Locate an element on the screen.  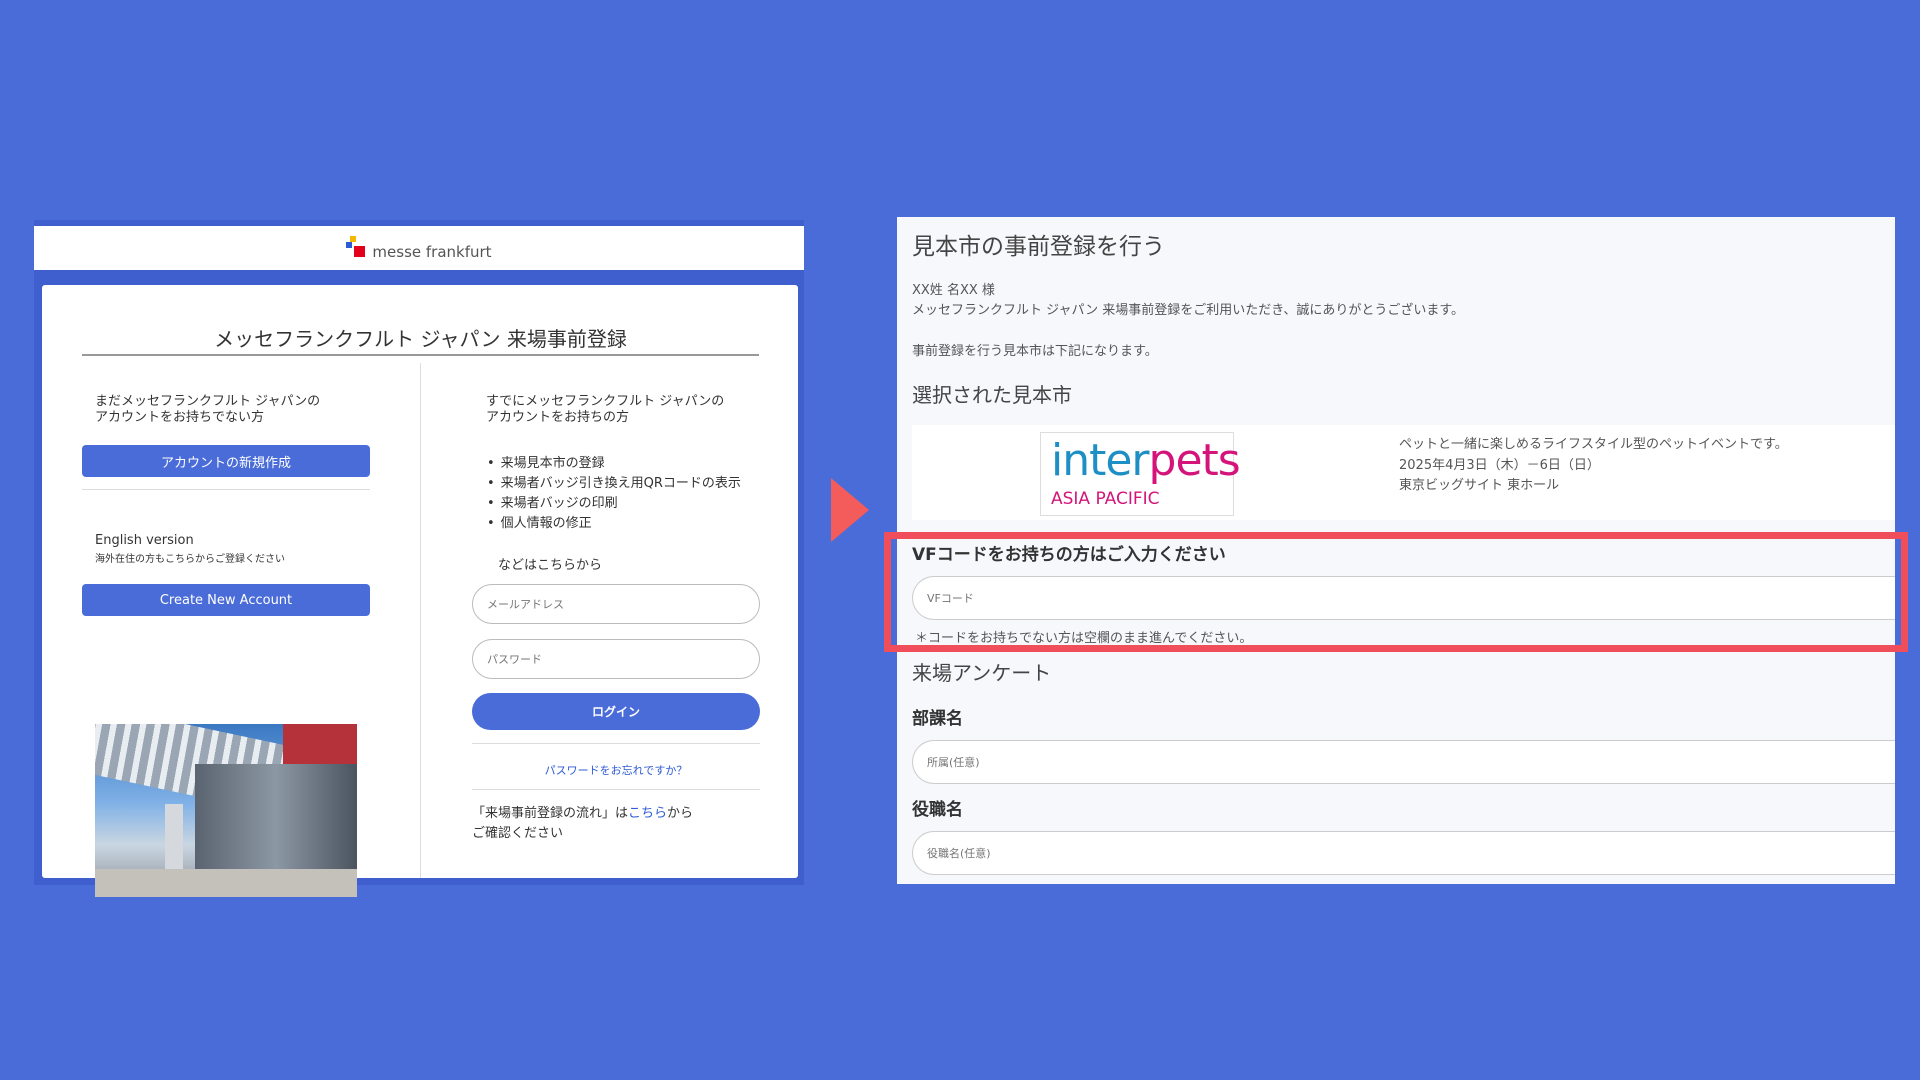
vf-code-note: ＊コードをお持ちでない方は空欄のまま進んでください。 is located at coordinates (1084, 638).